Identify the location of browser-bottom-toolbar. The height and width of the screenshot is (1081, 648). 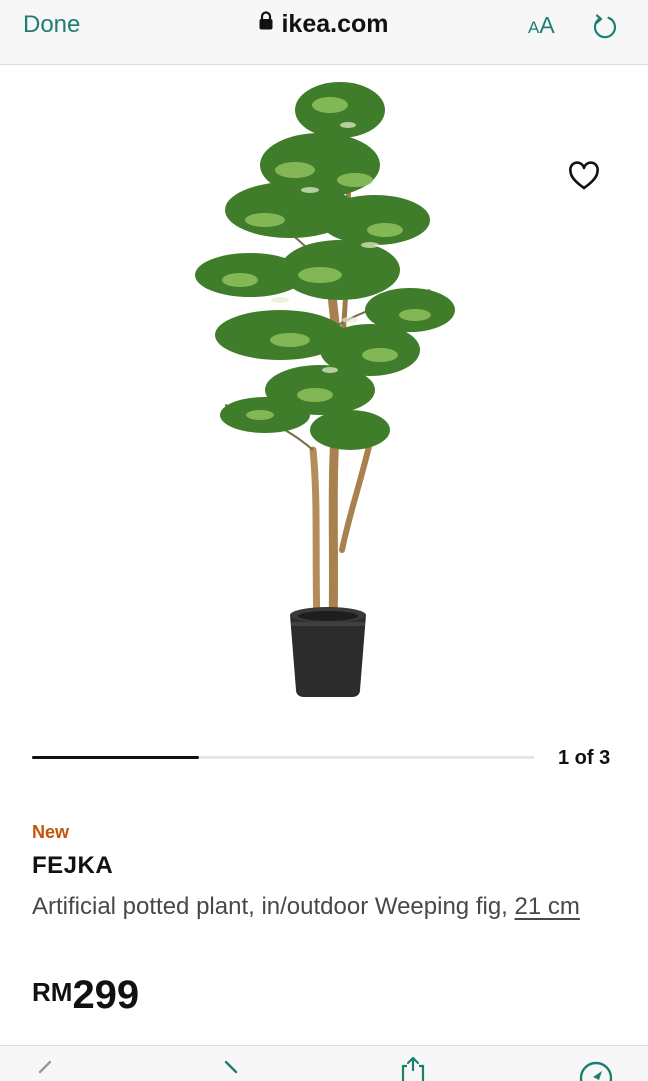
(324, 1063).